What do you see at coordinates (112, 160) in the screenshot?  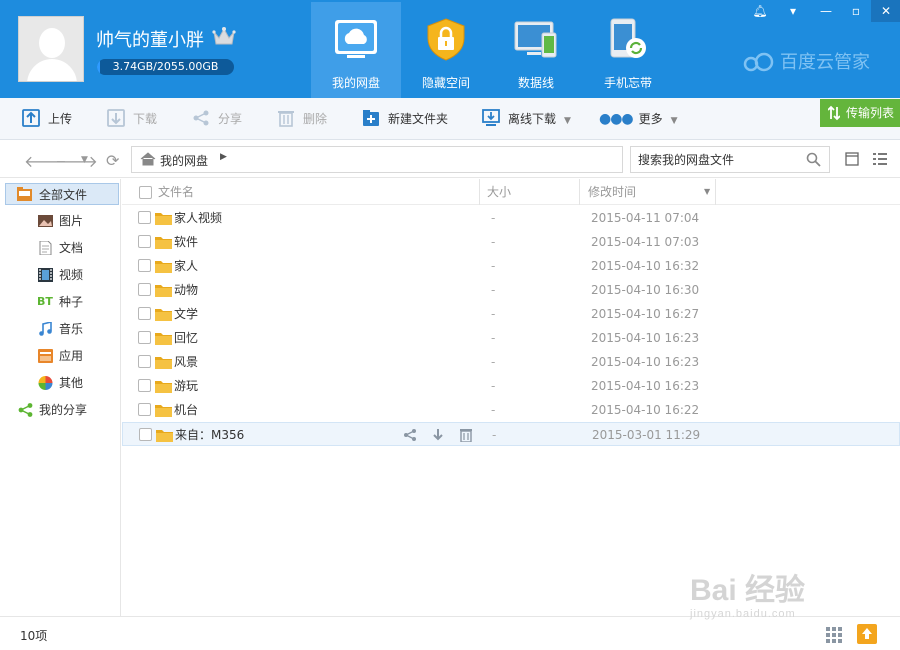 I see `refresh-button: ⟳` at bounding box center [112, 160].